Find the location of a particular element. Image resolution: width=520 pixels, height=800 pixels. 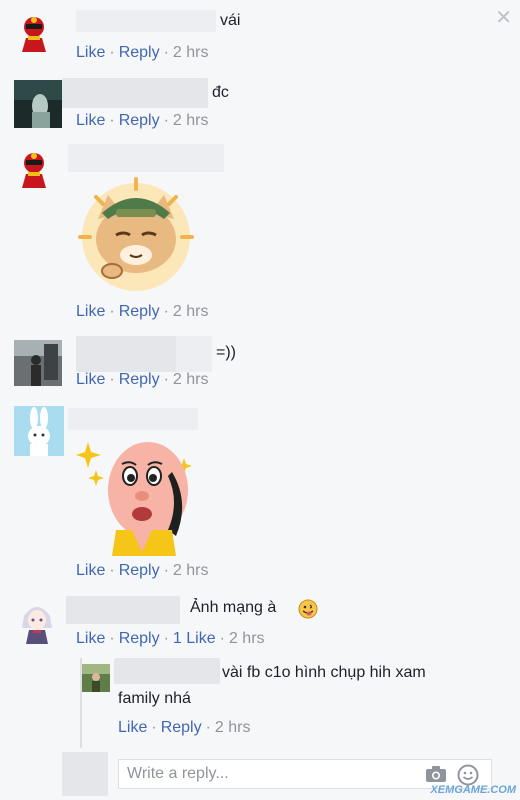

emoticon-tongue-icon is located at coordinates (308, 609).